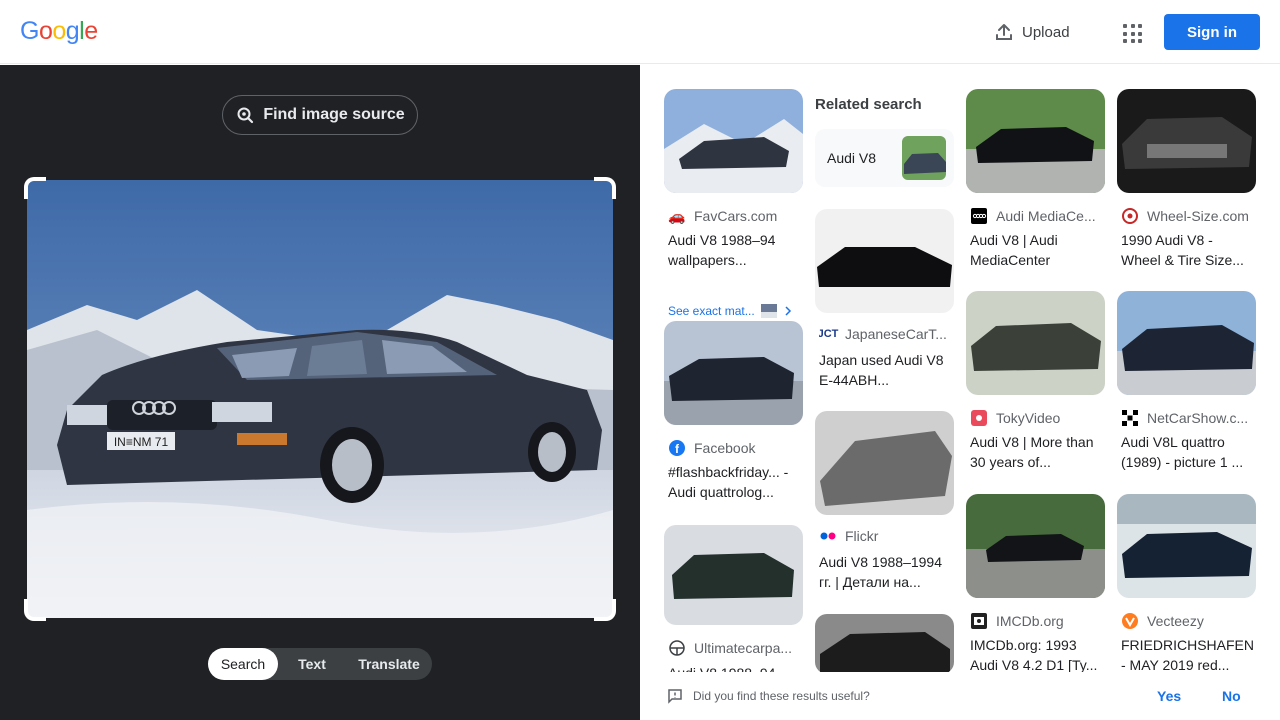 This screenshot has height=720, width=1280. Describe the element at coordinates (640, 32) in the screenshot. I see `header-bar: Google Upload Sign in` at that location.